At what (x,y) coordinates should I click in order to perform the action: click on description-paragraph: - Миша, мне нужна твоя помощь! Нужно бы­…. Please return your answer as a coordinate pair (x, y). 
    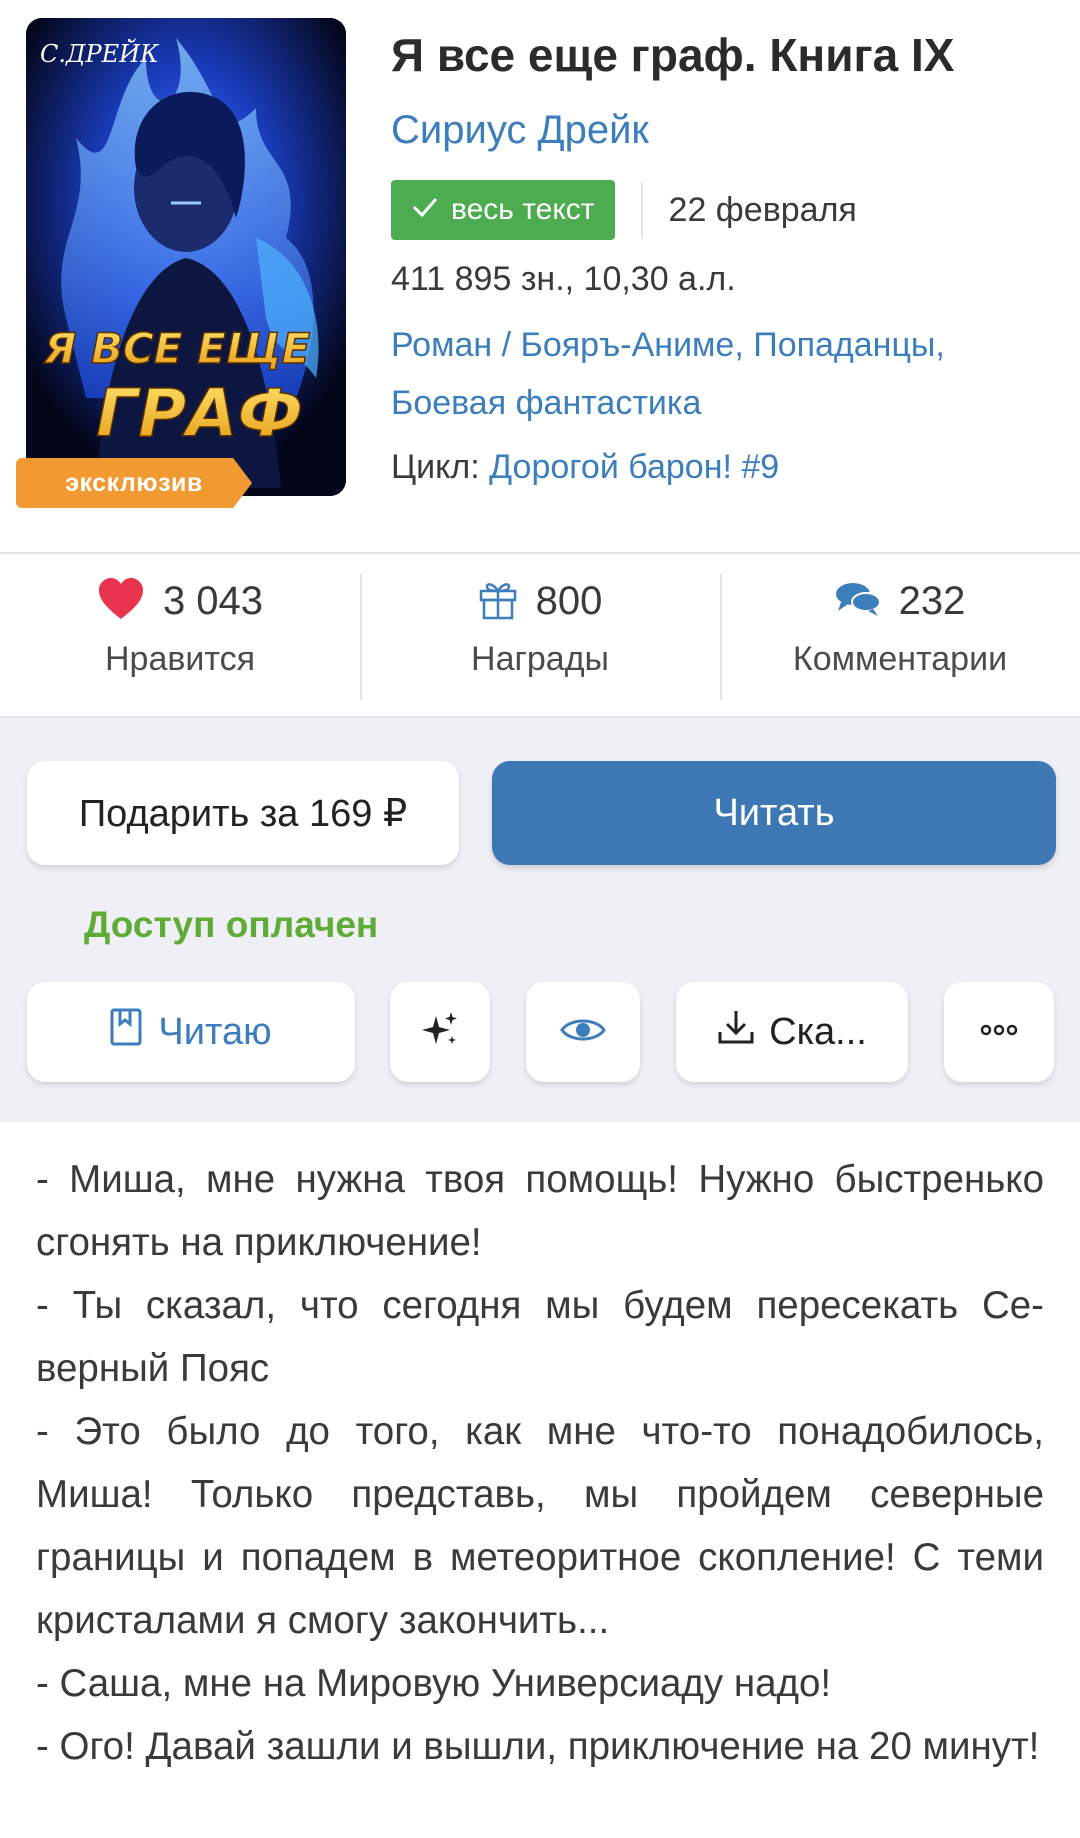
    Looking at the image, I should click on (540, 1211).